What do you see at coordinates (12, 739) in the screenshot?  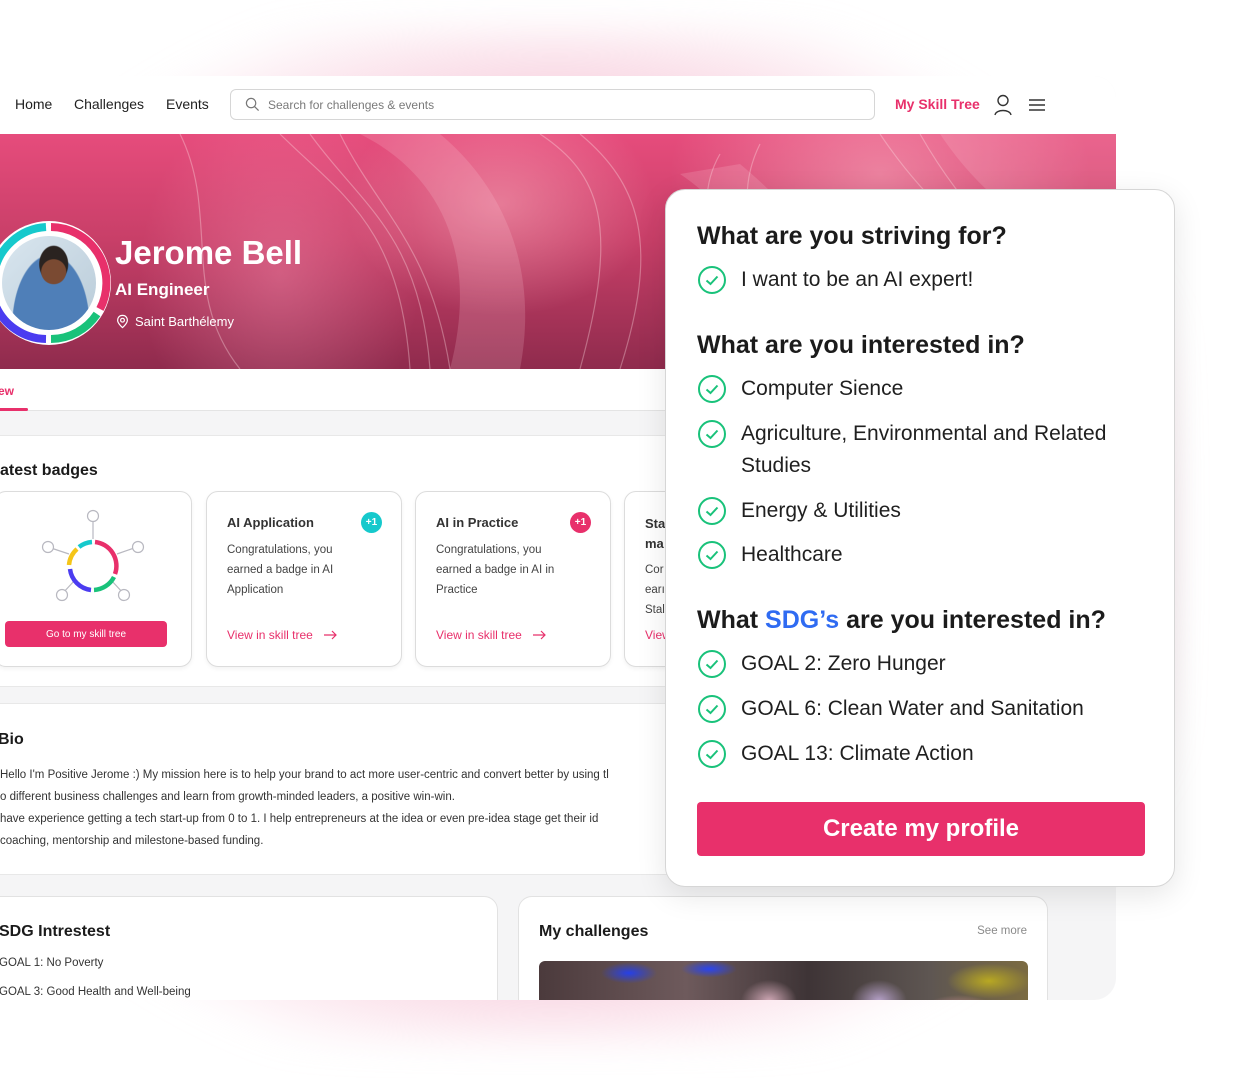 I see `bio-title: Bio` at bounding box center [12, 739].